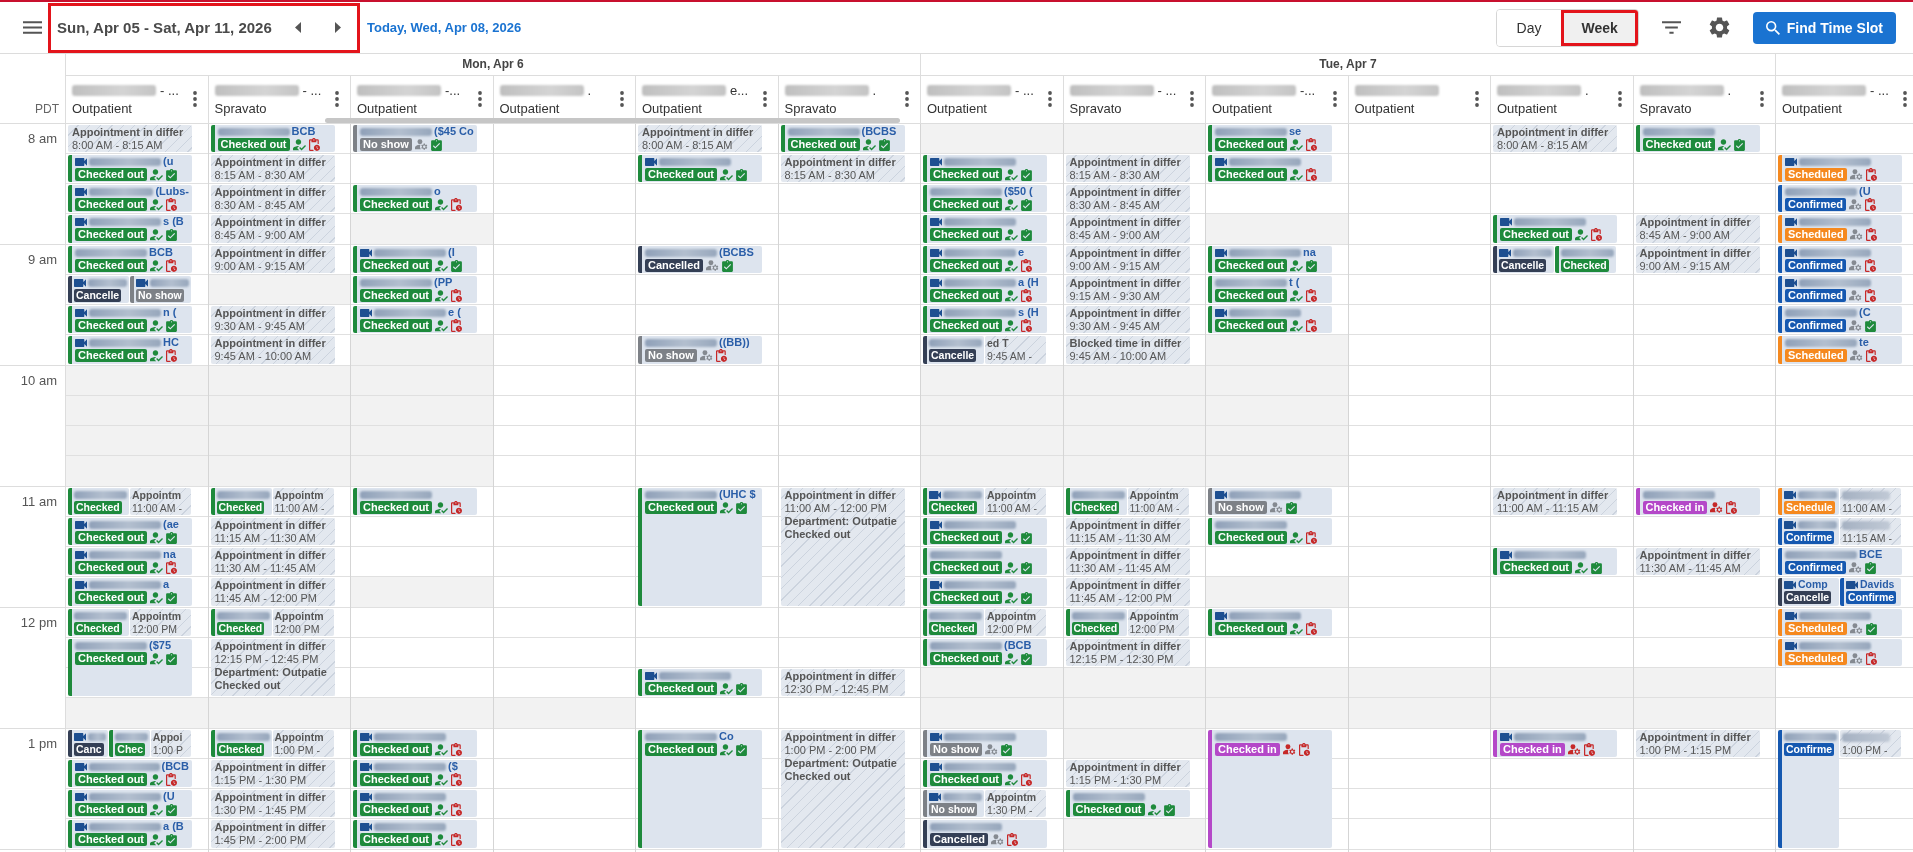  I want to click on appointment-card: e Checked out, so click(985, 259).